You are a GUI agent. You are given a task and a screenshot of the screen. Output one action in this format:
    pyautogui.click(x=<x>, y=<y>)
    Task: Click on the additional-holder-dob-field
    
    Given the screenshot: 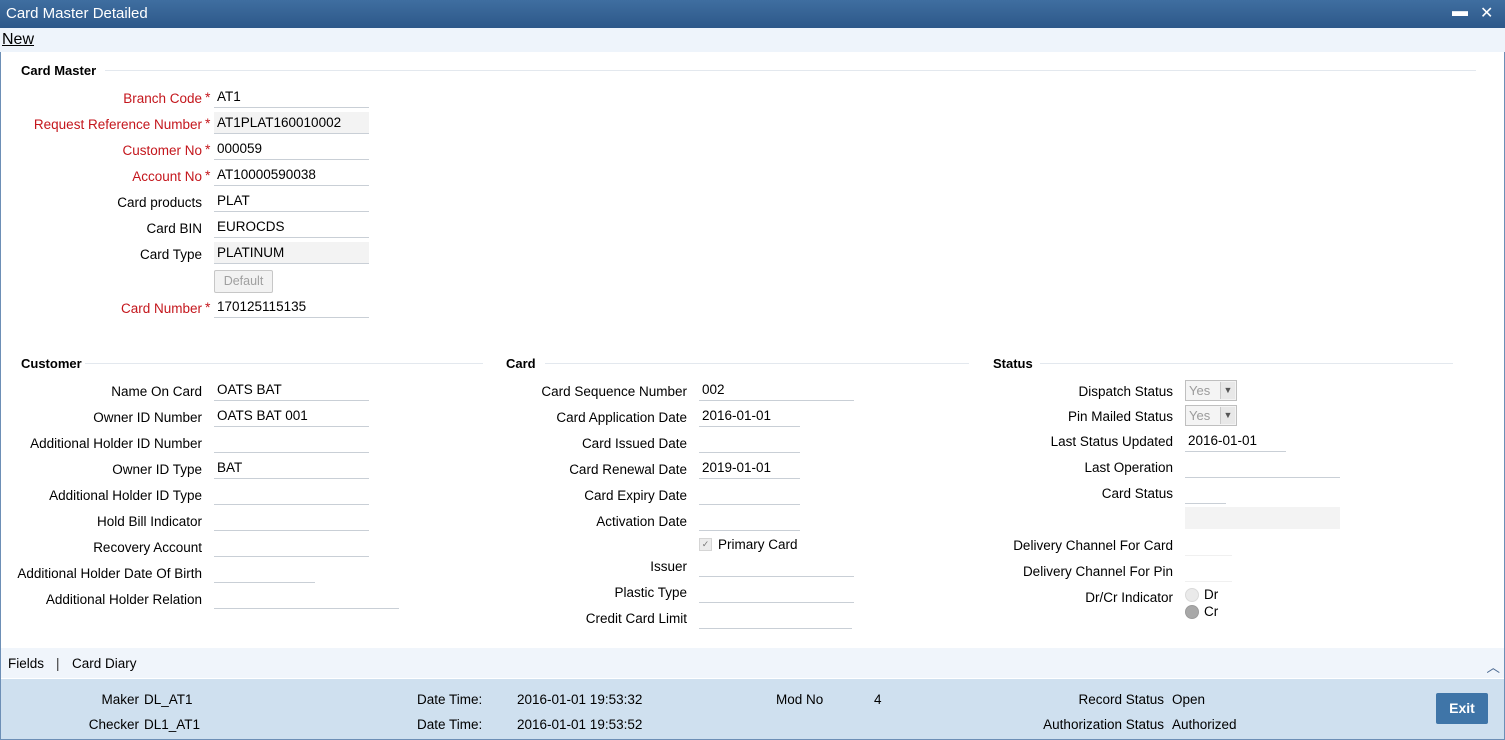 What is the action you would take?
    pyautogui.click(x=264, y=572)
    